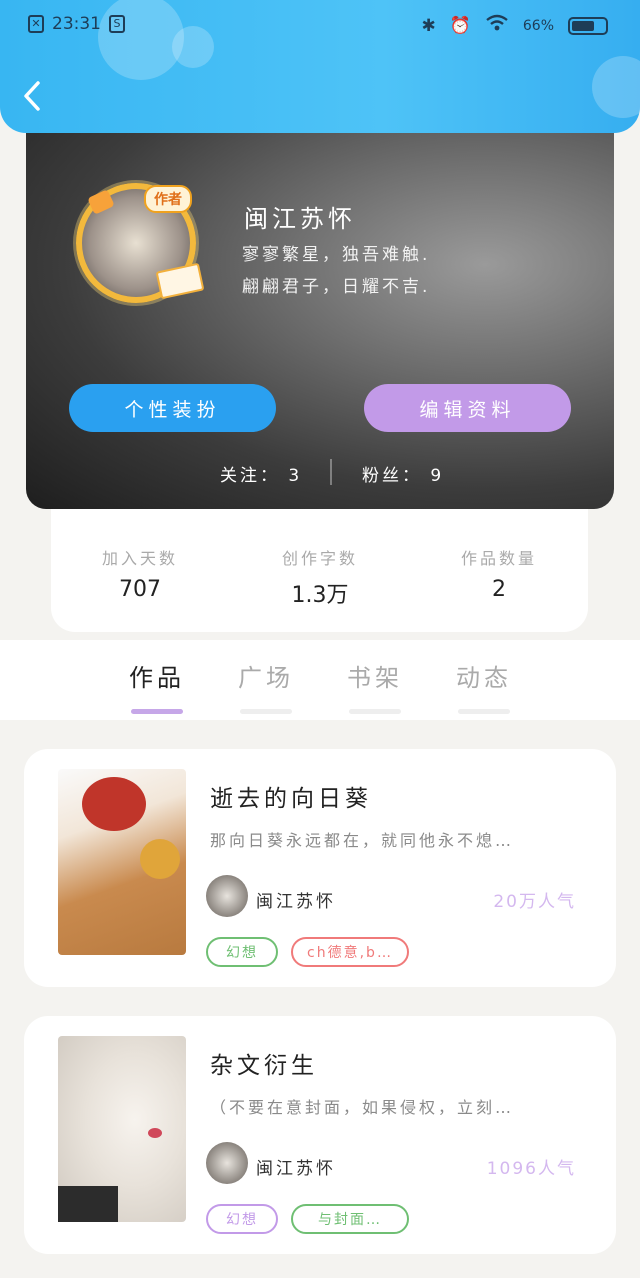 Image resolution: width=640 pixels, height=1278 pixels. I want to click on stat-value: 1.3万, so click(320, 595).